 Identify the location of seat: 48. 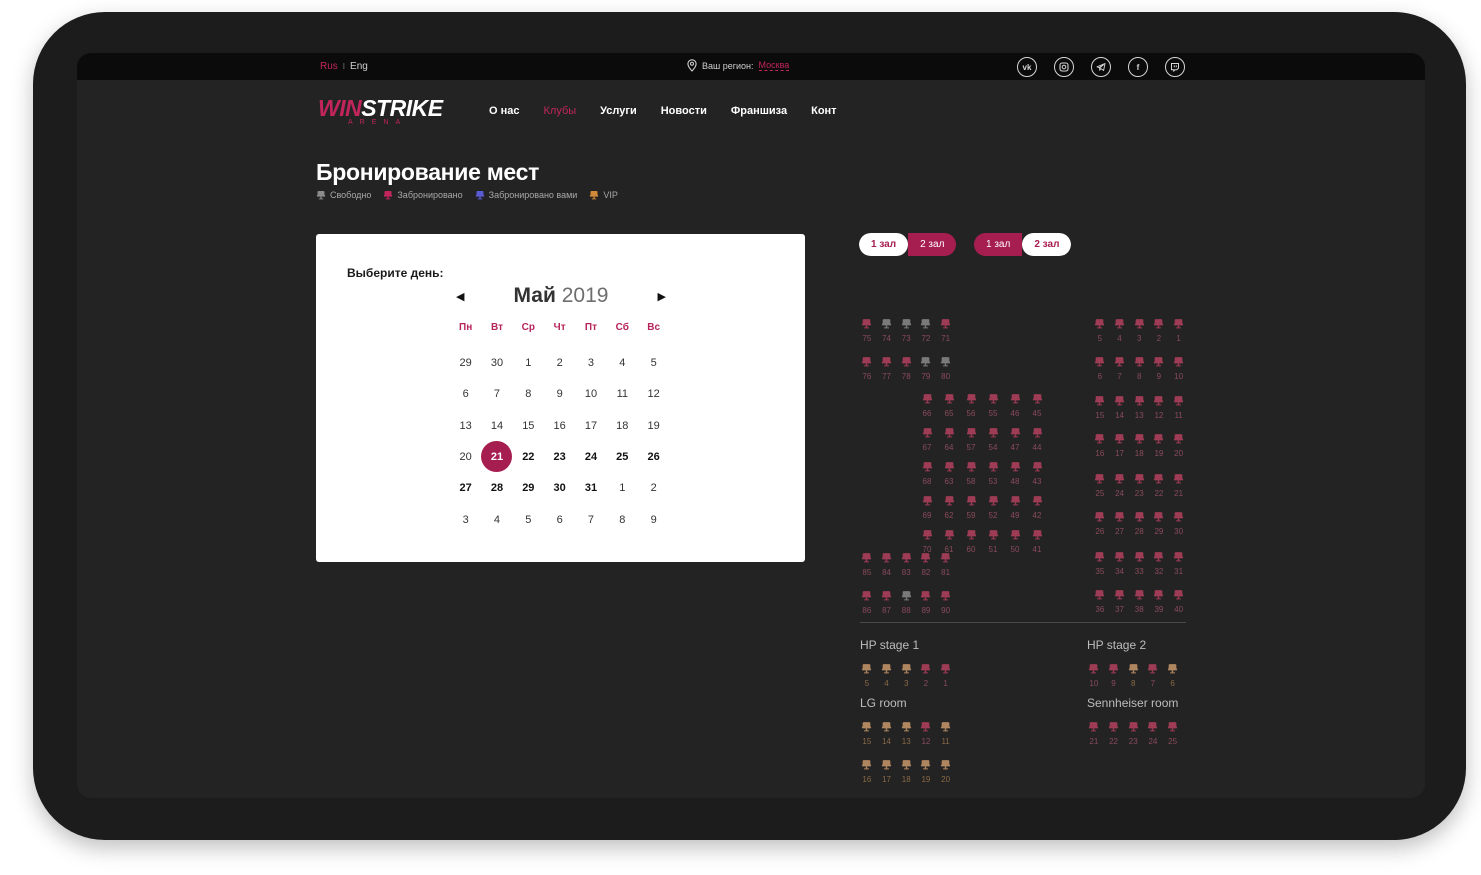
(1015, 473).